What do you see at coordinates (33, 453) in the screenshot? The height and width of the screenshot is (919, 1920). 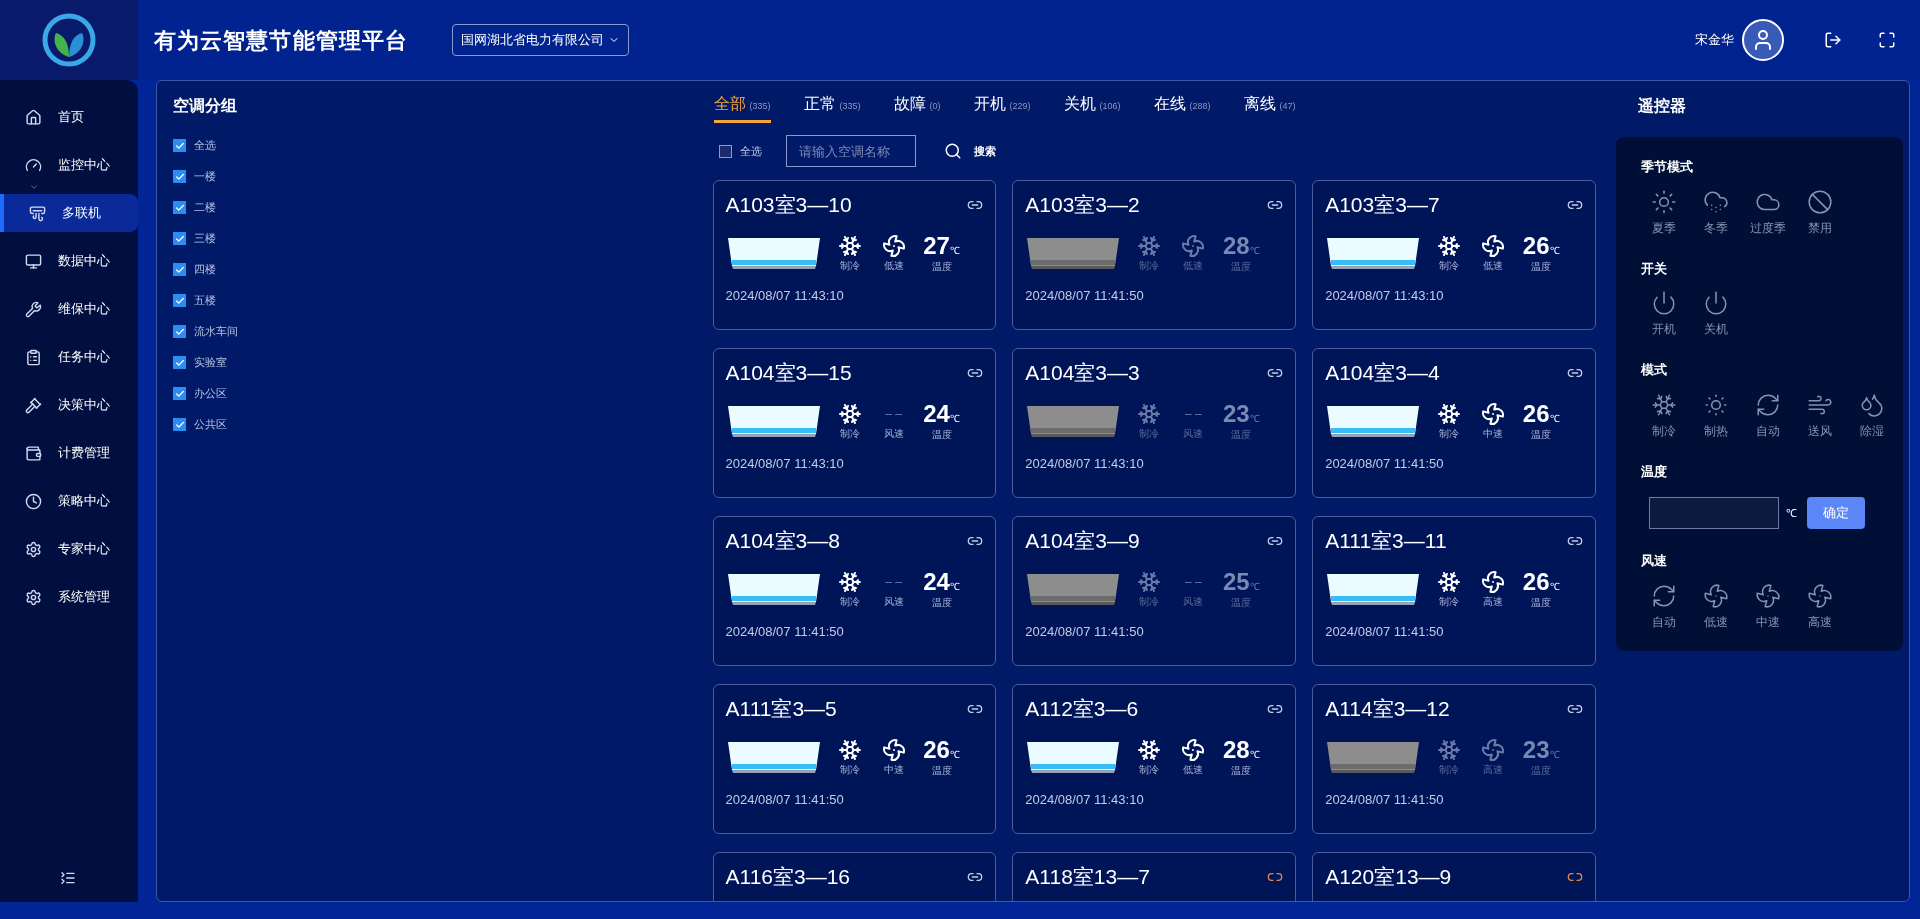 I see `wallet-icon` at bounding box center [33, 453].